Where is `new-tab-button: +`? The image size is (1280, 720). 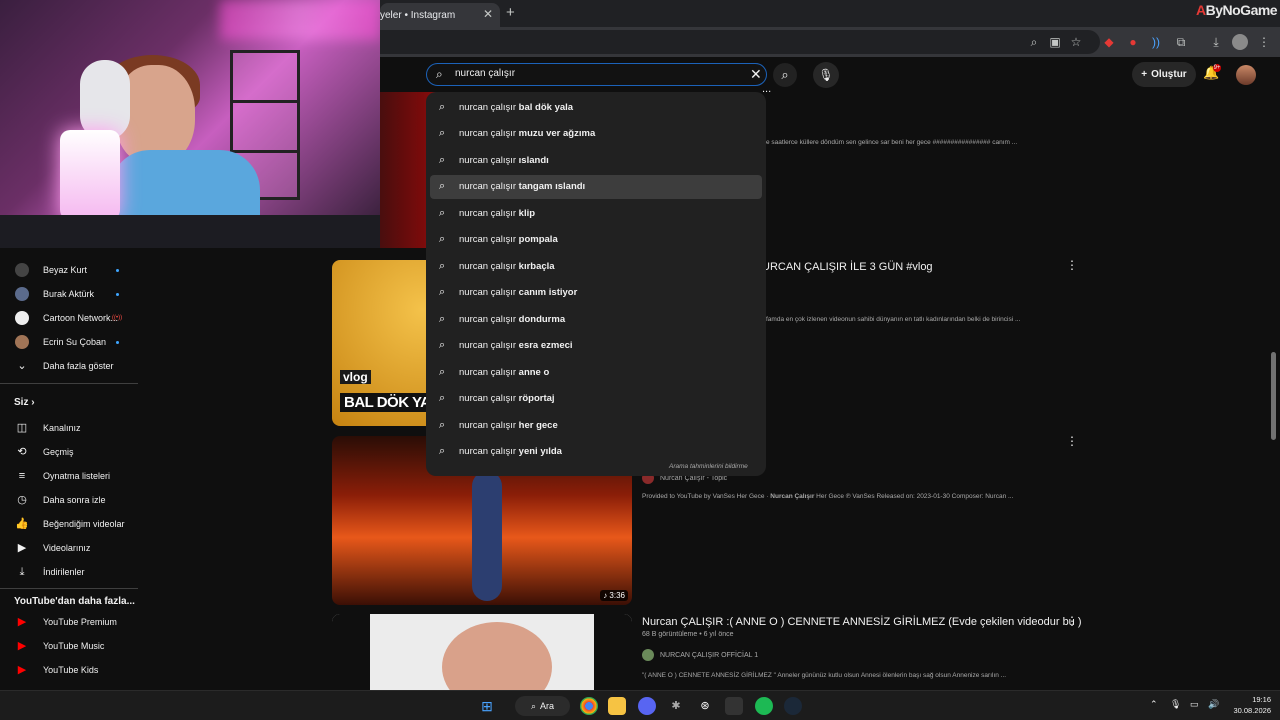 new-tab-button: + is located at coordinates (510, 12).